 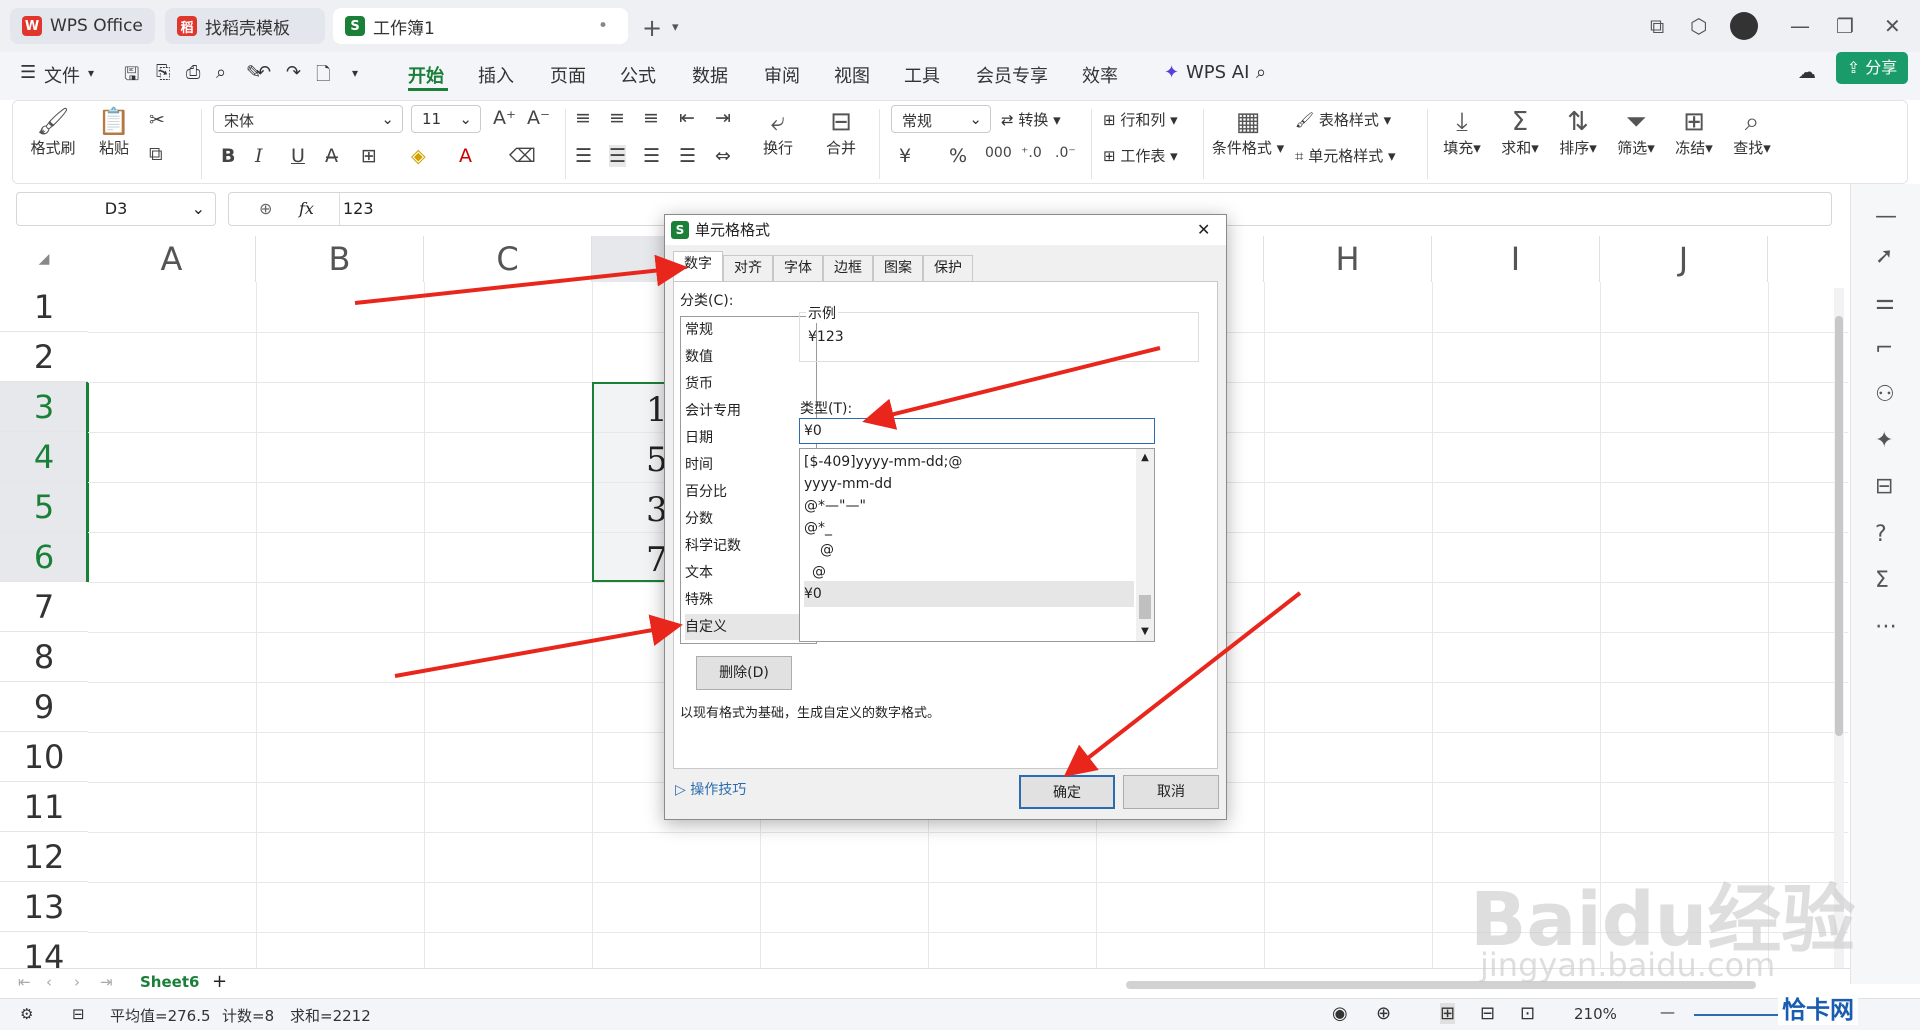 I want to click on percent-icon: %, so click(x=958, y=156).